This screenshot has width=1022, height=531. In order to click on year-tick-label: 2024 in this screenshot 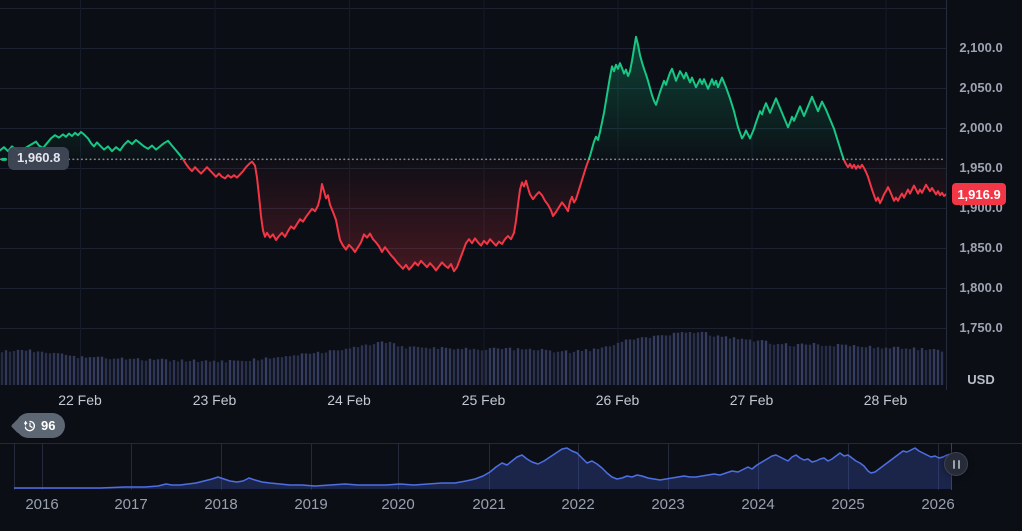, I will do `click(758, 504)`.